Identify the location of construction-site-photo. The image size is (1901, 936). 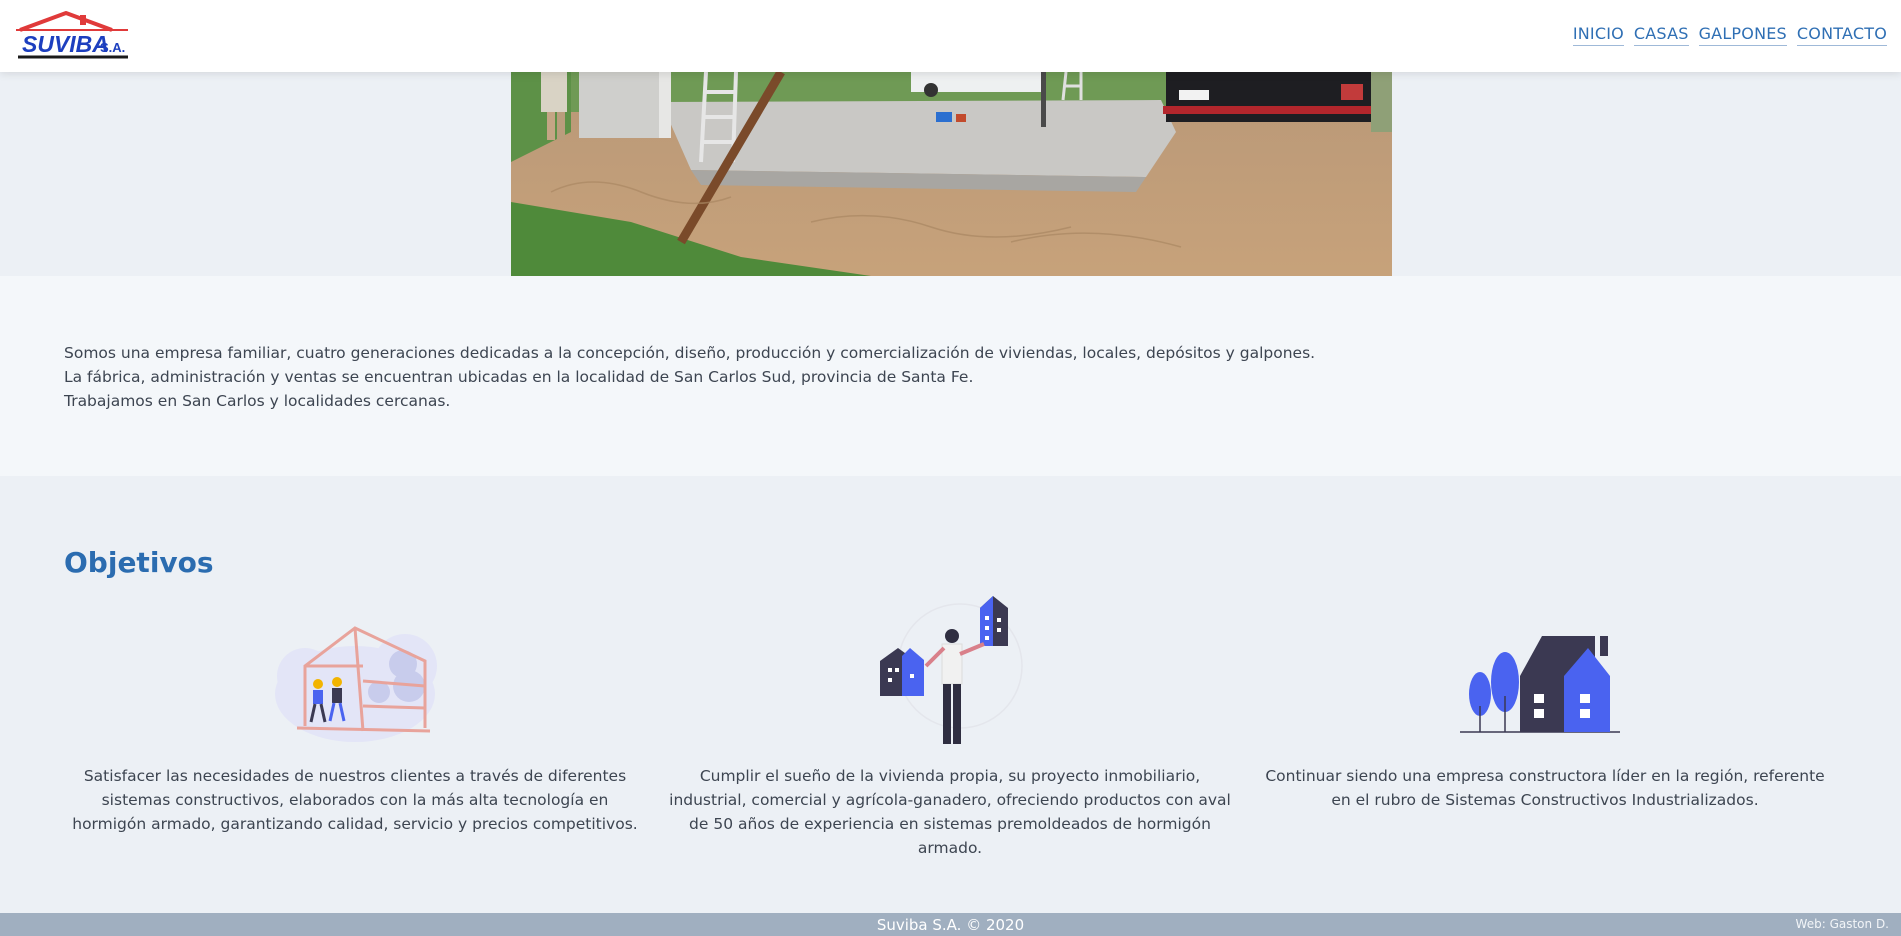
(951, 174).